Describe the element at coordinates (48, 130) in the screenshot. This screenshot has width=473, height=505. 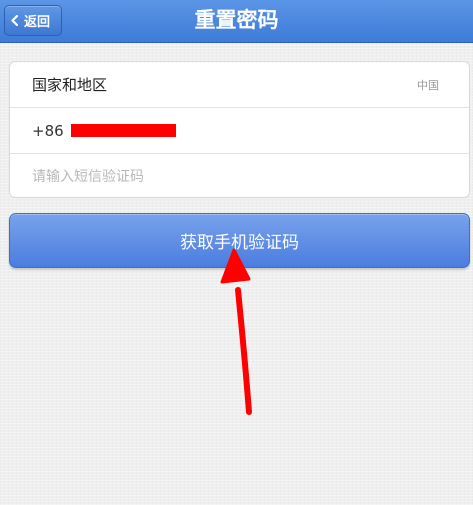
I see `phone-prefix: +86` at that location.